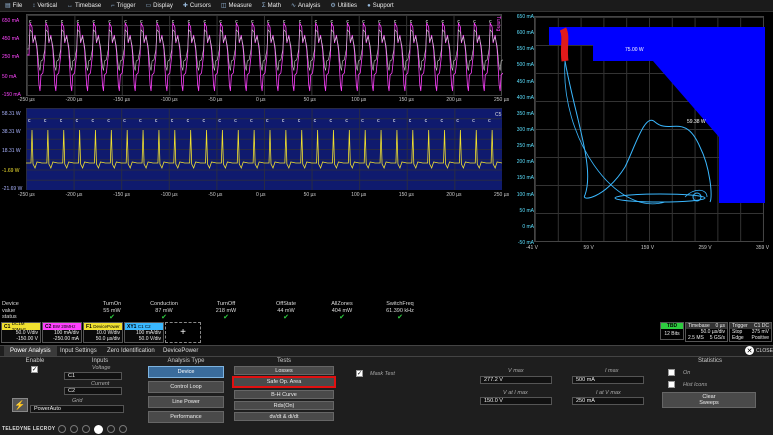 This screenshot has height=435, width=773. Describe the element at coordinates (264, 149) in the screenshot. I see `power-trace-grid: cccccccccccccccccccccccccccccc` at that location.